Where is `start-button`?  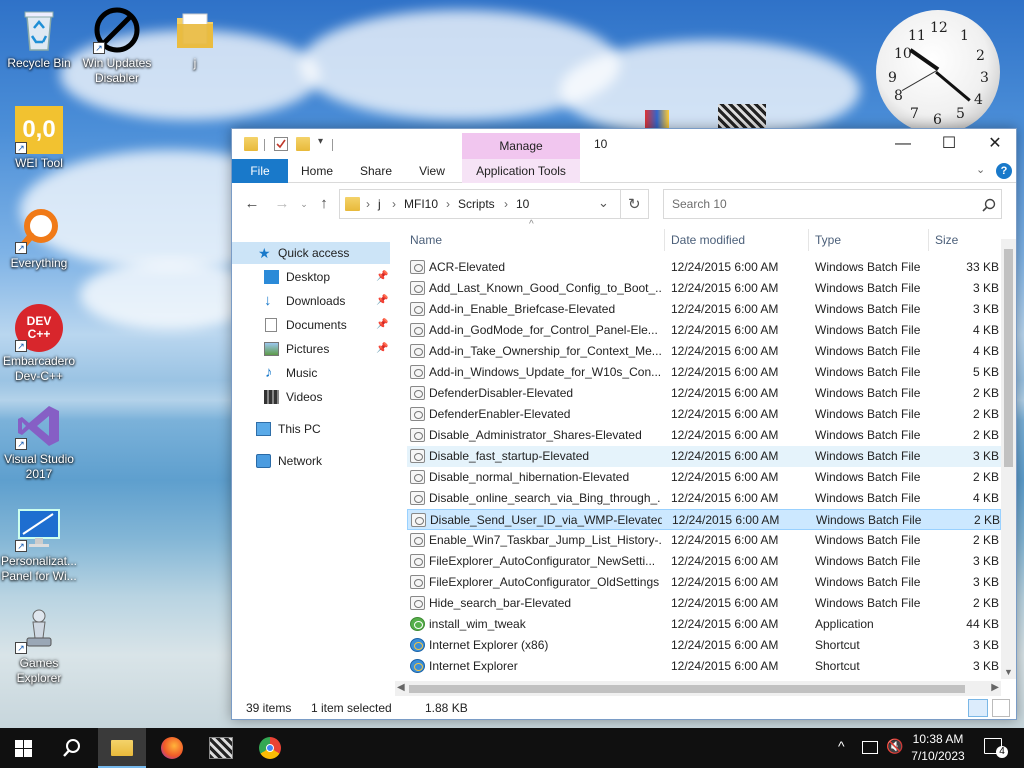 start-button is located at coordinates (24, 748).